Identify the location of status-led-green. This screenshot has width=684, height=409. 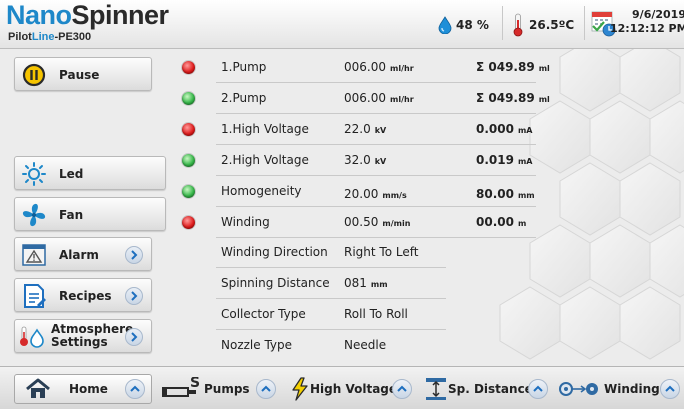
(188, 160).